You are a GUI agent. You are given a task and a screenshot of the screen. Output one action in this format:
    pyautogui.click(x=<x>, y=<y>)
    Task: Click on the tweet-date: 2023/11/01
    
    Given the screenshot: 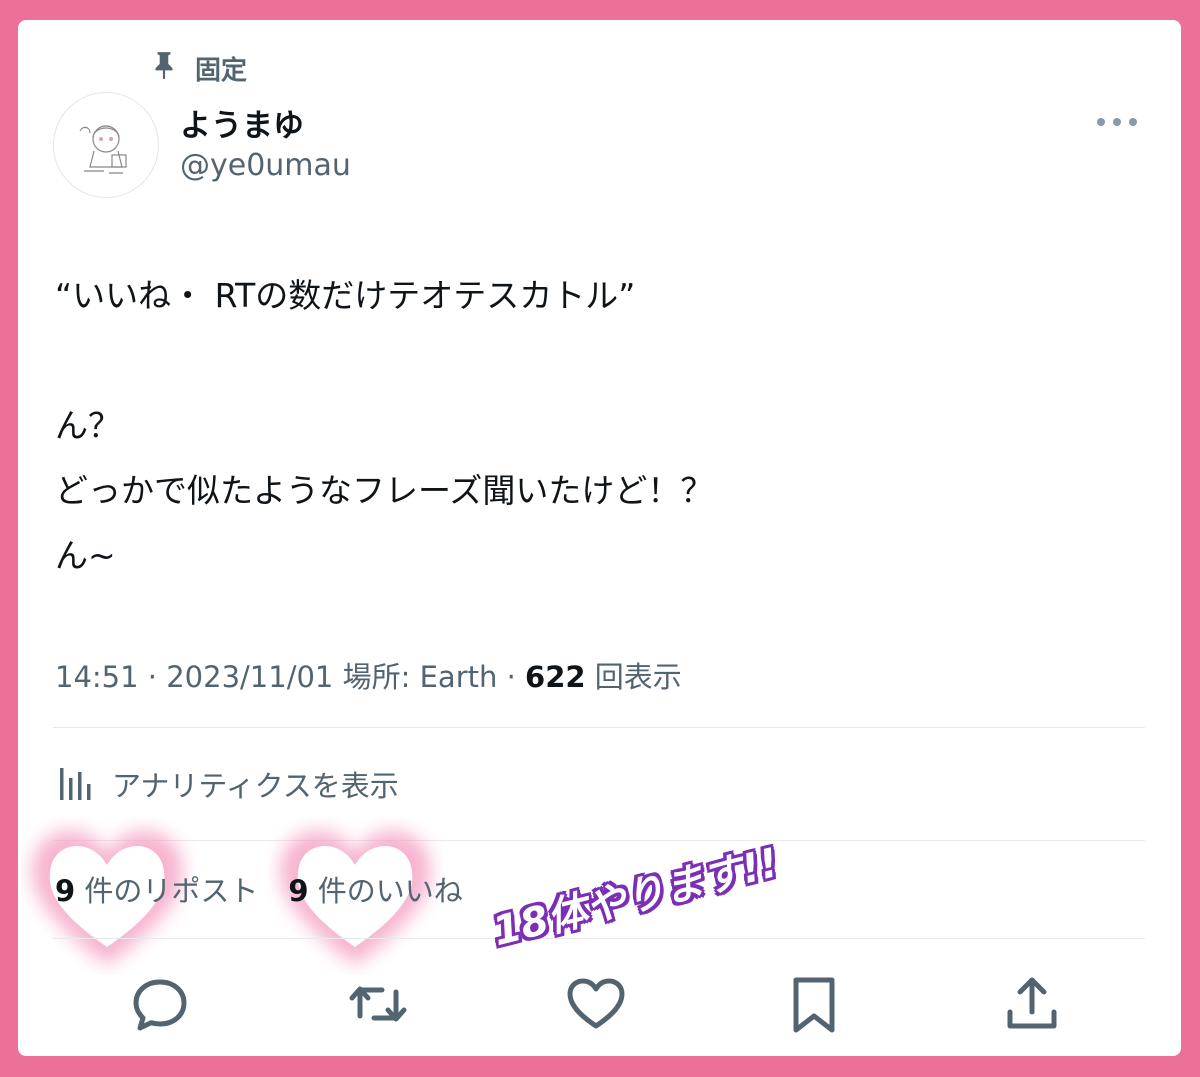 What is the action you would take?
    pyautogui.click(x=249, y=677)
    